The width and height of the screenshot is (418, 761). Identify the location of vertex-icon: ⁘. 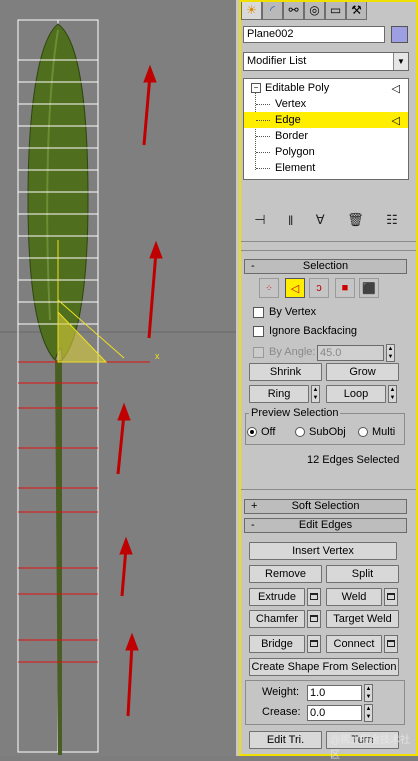
(269, 287).